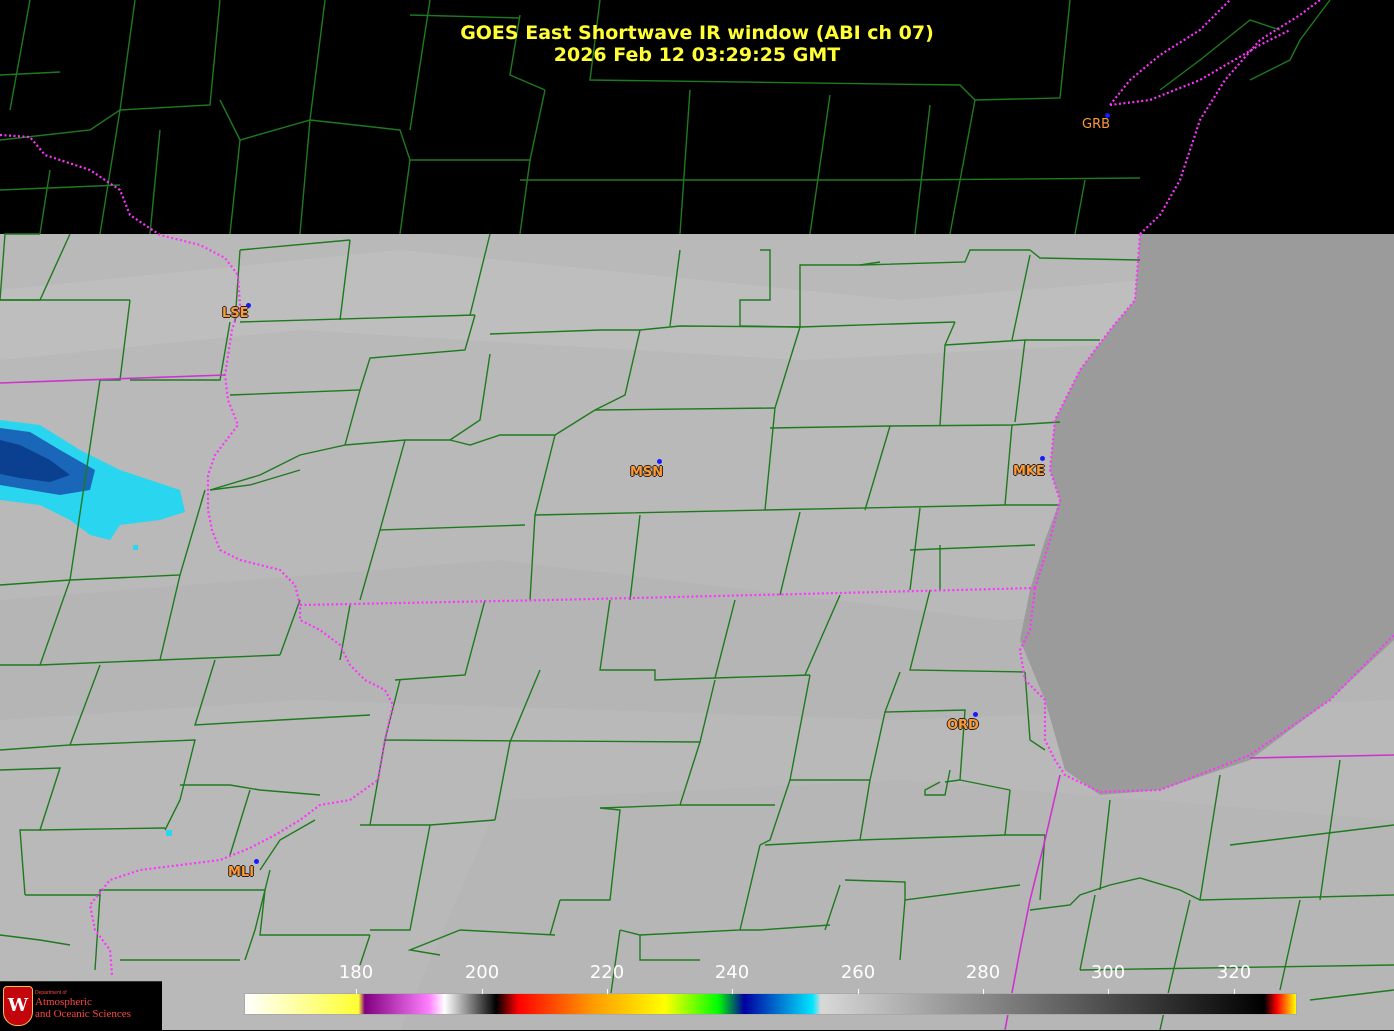 This screenshot has width=1394, height=1031. What do you see at coordinates (647, 472) in the screenshot?
I see `station-label-msn: MSN` at bounding box center [647, 472].